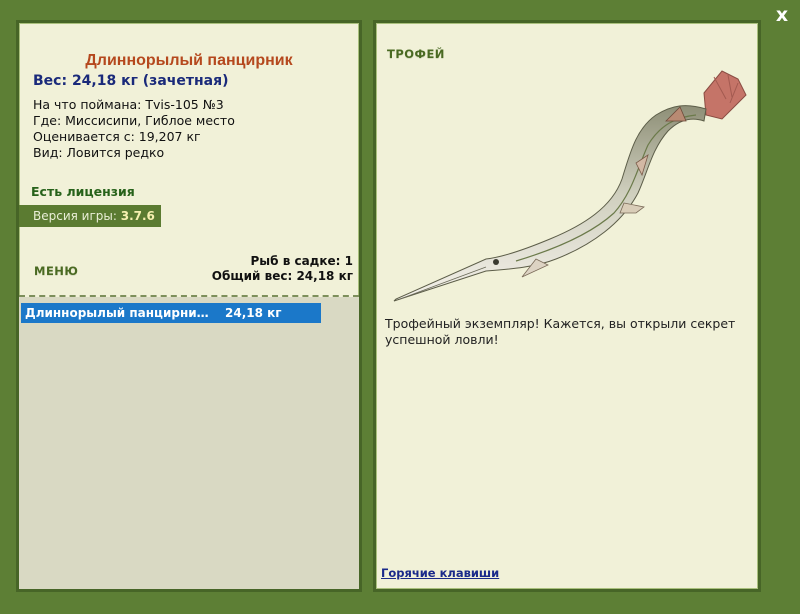 The image size is (800, 614). I want to click on location-line: Где: Миссисипи, Гиблое место, so click(134, 120).